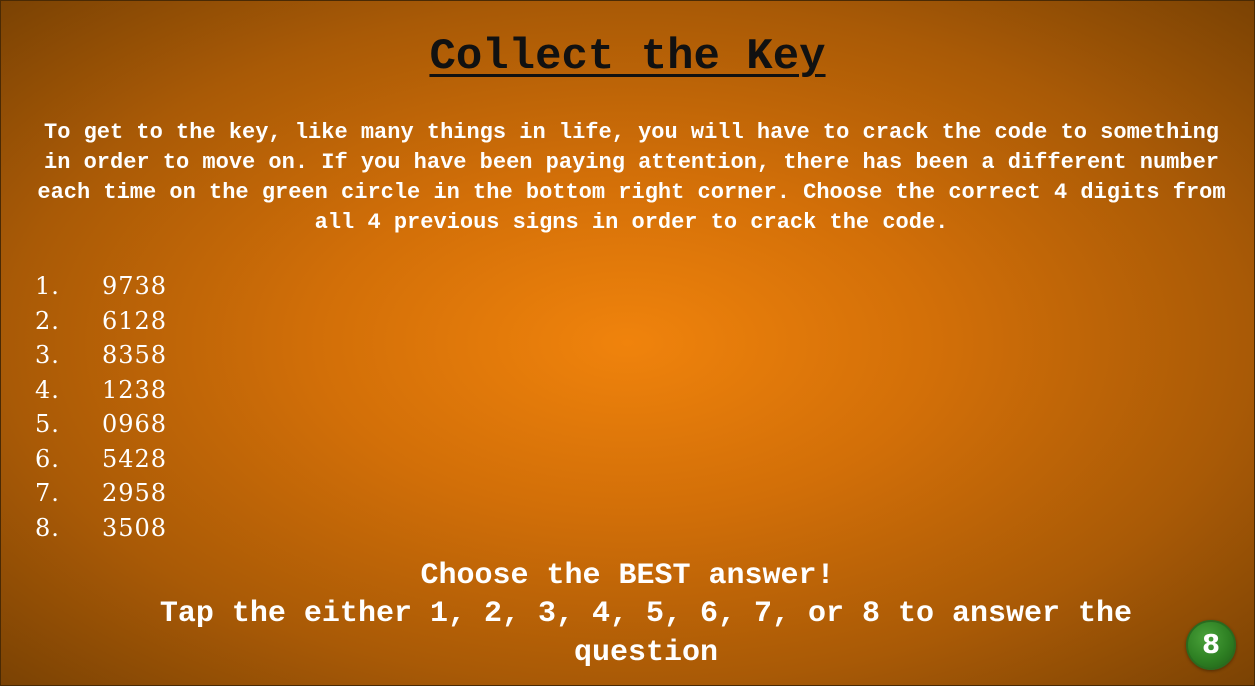 The height and width of the screenshot is (686, 1255). What do you see at coordinates (101, 390) in the screenshot?
I see `answer-option-4: 4. 1238` at bounding box center [101, 390].